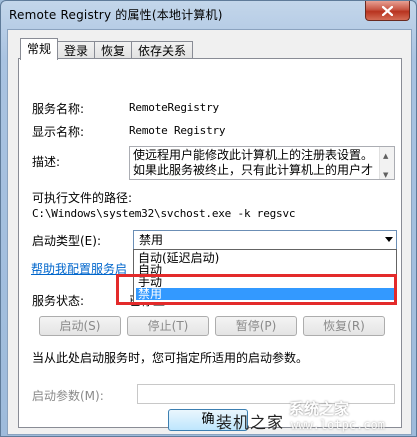 The image size is (417, 437). Describe the element at coordinates (256, 326) in the screenshot. I see `pause-button: 暂停(P)` at that location.